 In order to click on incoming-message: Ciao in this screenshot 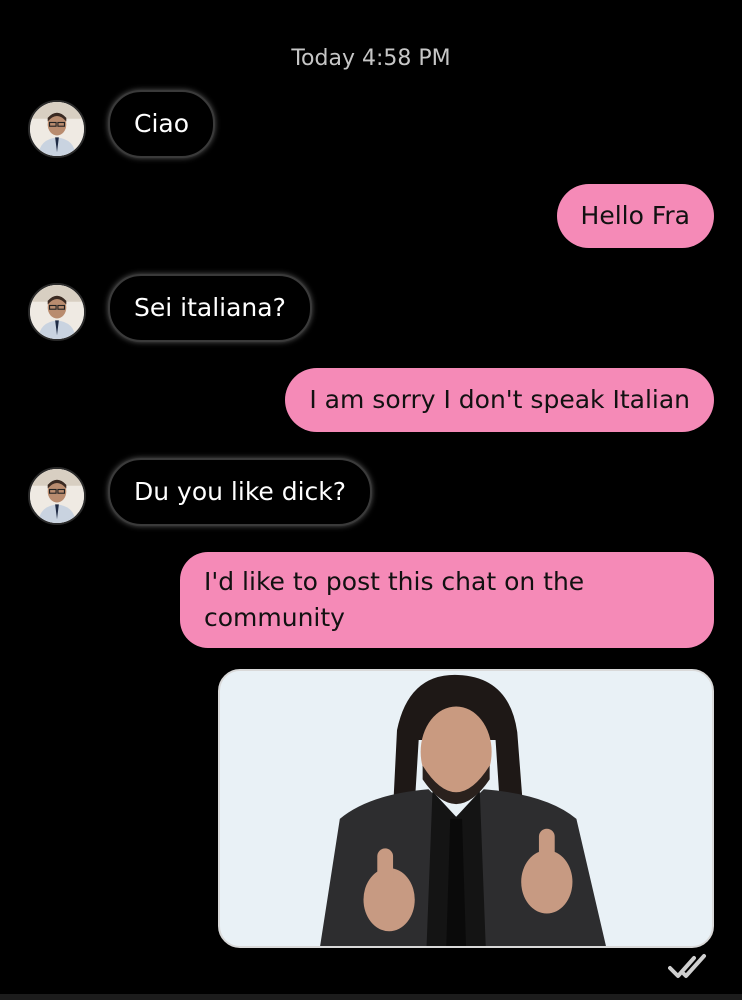, I will do `click(162, 124)`.